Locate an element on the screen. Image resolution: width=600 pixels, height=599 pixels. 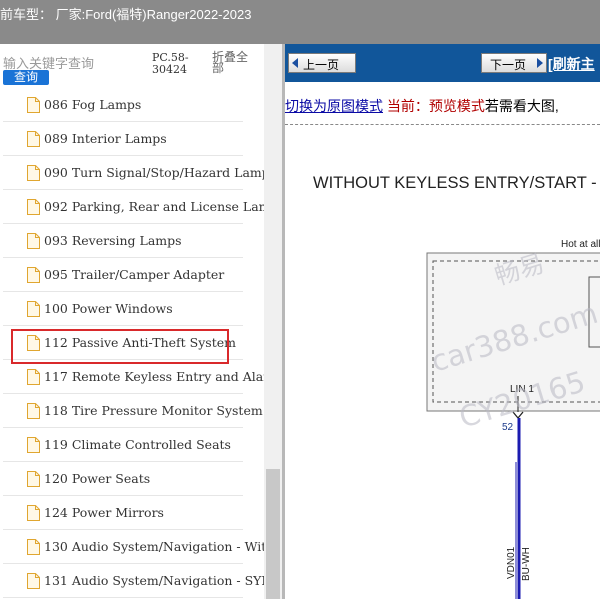
nav-item: 131 Audio System/Navigation - SYNC is located at coordinates (141, 581).